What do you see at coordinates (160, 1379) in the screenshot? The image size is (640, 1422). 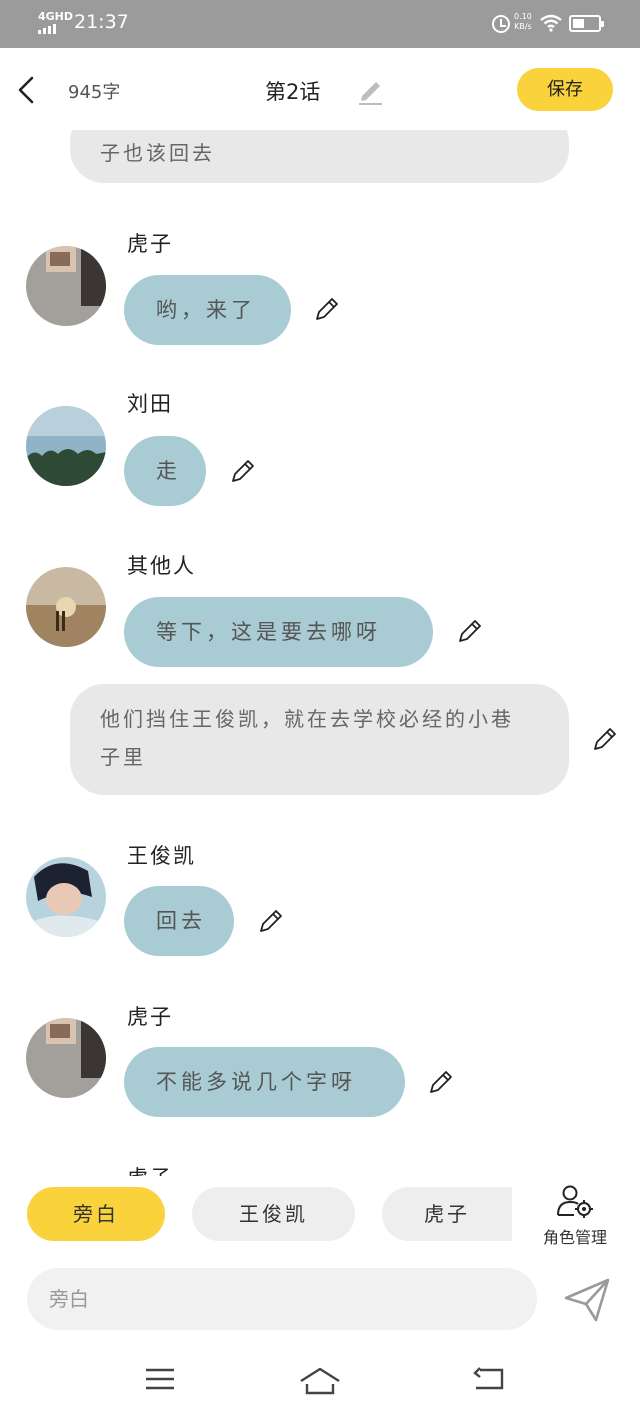 I see `menu-icon` at bounding box center [160, 1379].